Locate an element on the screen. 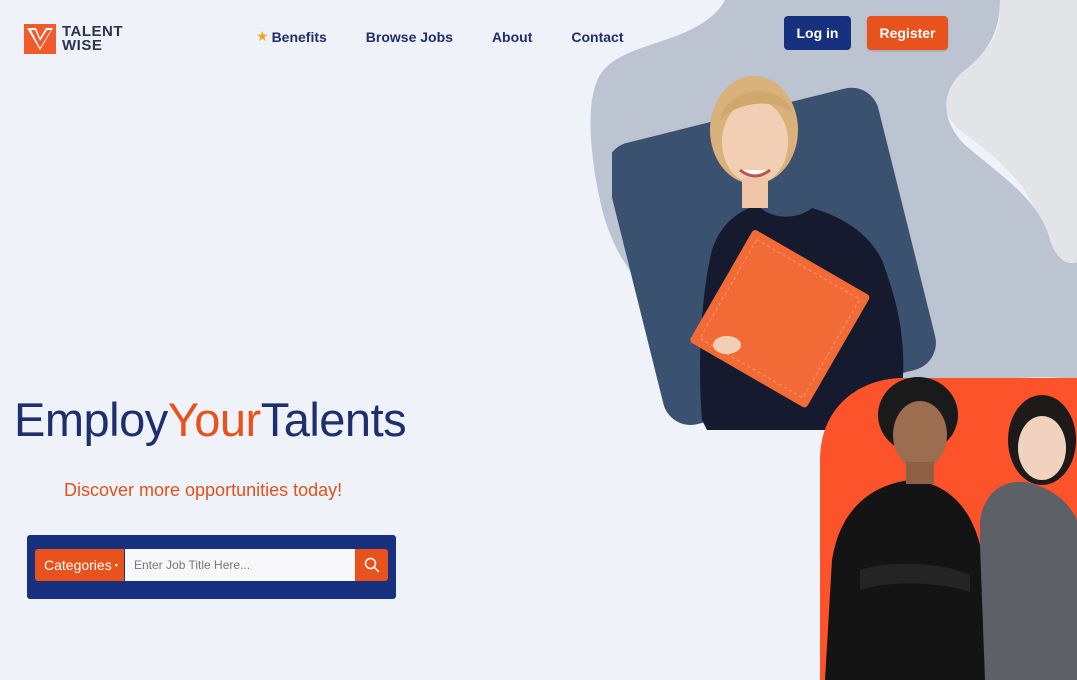 The height and width of the screenshot is (680, 1077). brand-logo: TALENT WISE is located at coordinates (73, 39).